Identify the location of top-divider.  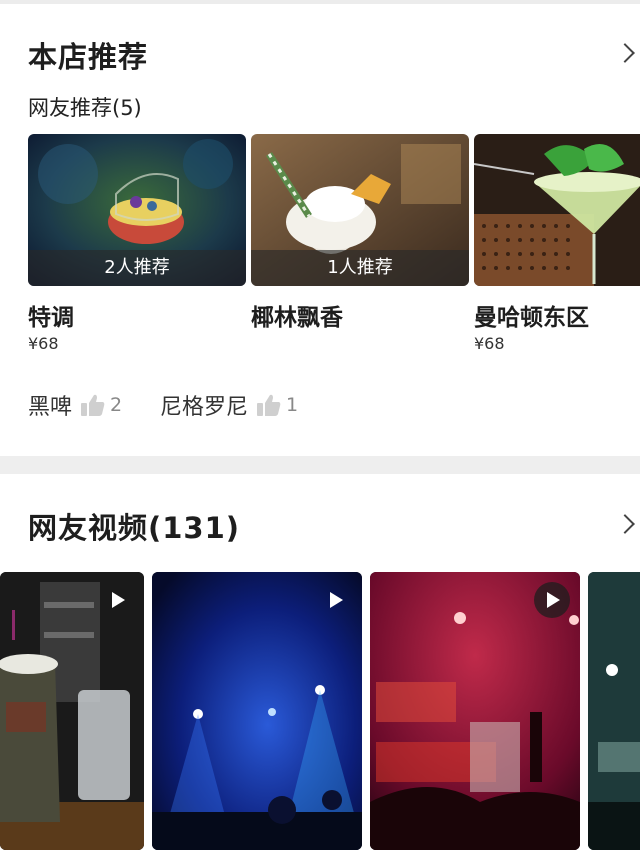
(320, 2).